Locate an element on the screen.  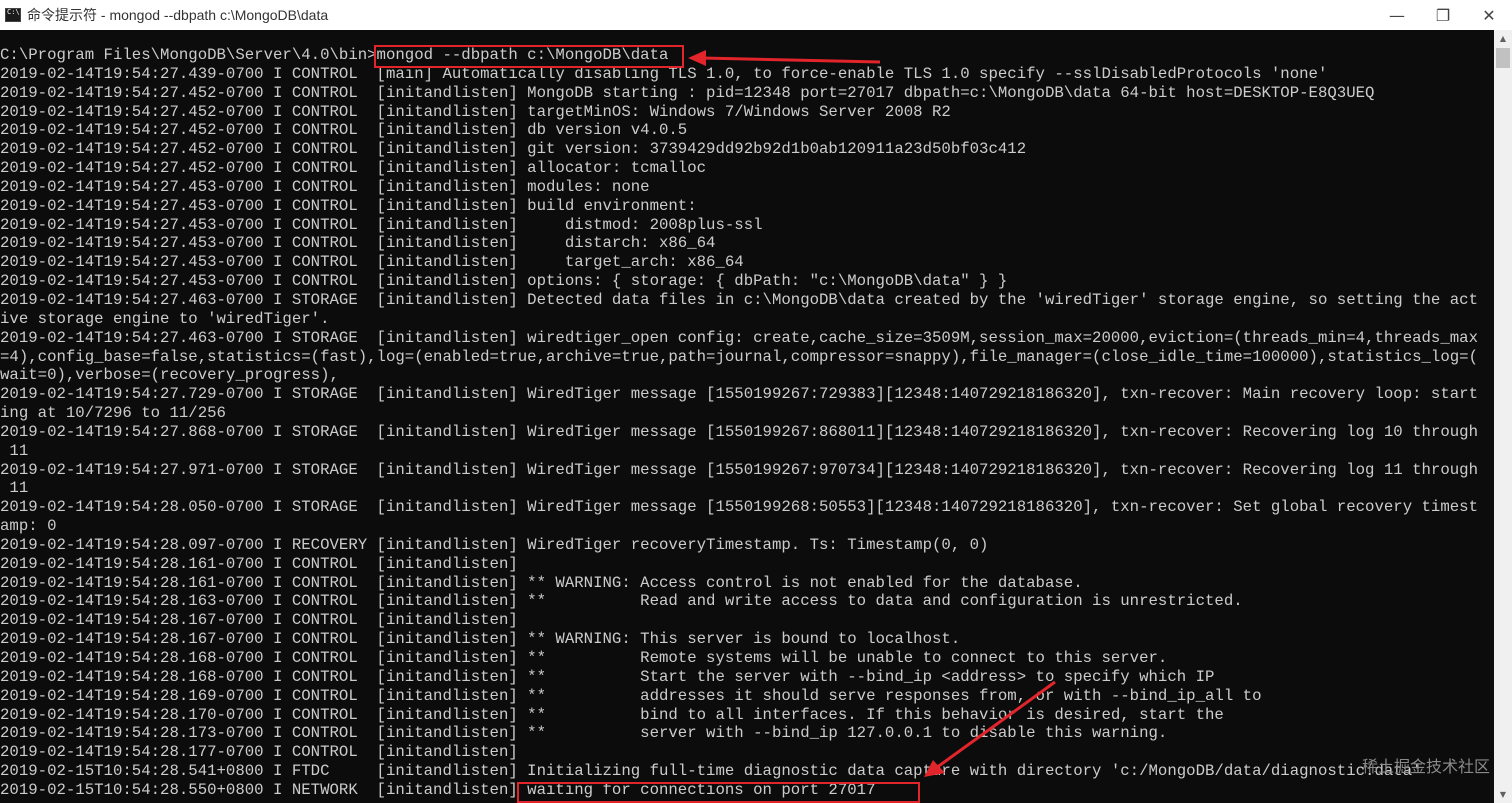
watermark-text: 稀土掘金技术社区 is located at coordinates (1425, 766).